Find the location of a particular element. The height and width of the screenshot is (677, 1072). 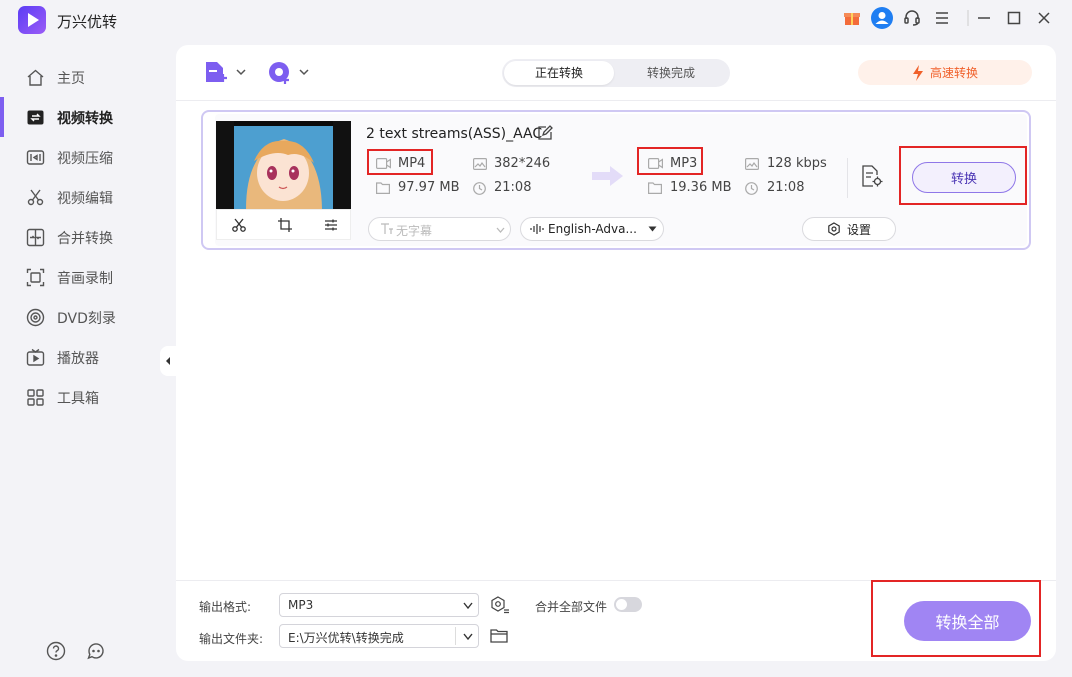

sidebar-item-label: 音画录制 is located at coordinates (85, 279).